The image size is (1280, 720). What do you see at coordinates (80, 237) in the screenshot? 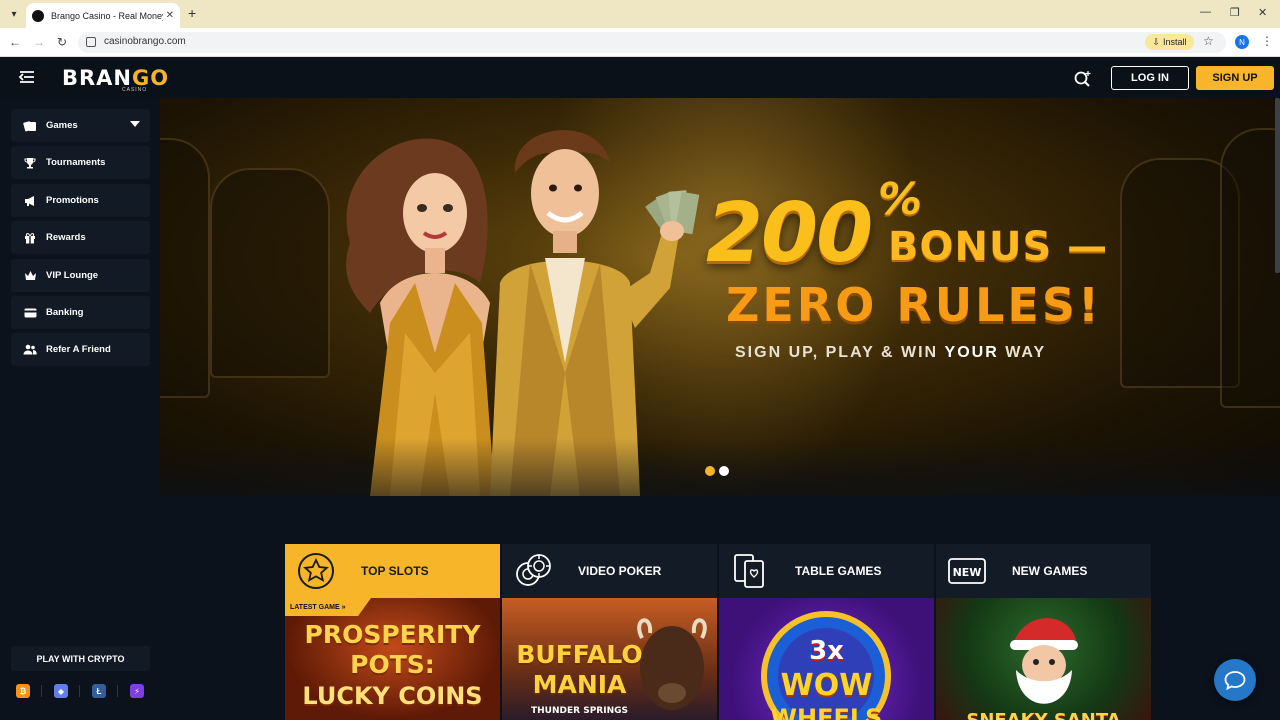
I see `sidebar-item-rewards: Rewards` at bounding box center [80, 237].